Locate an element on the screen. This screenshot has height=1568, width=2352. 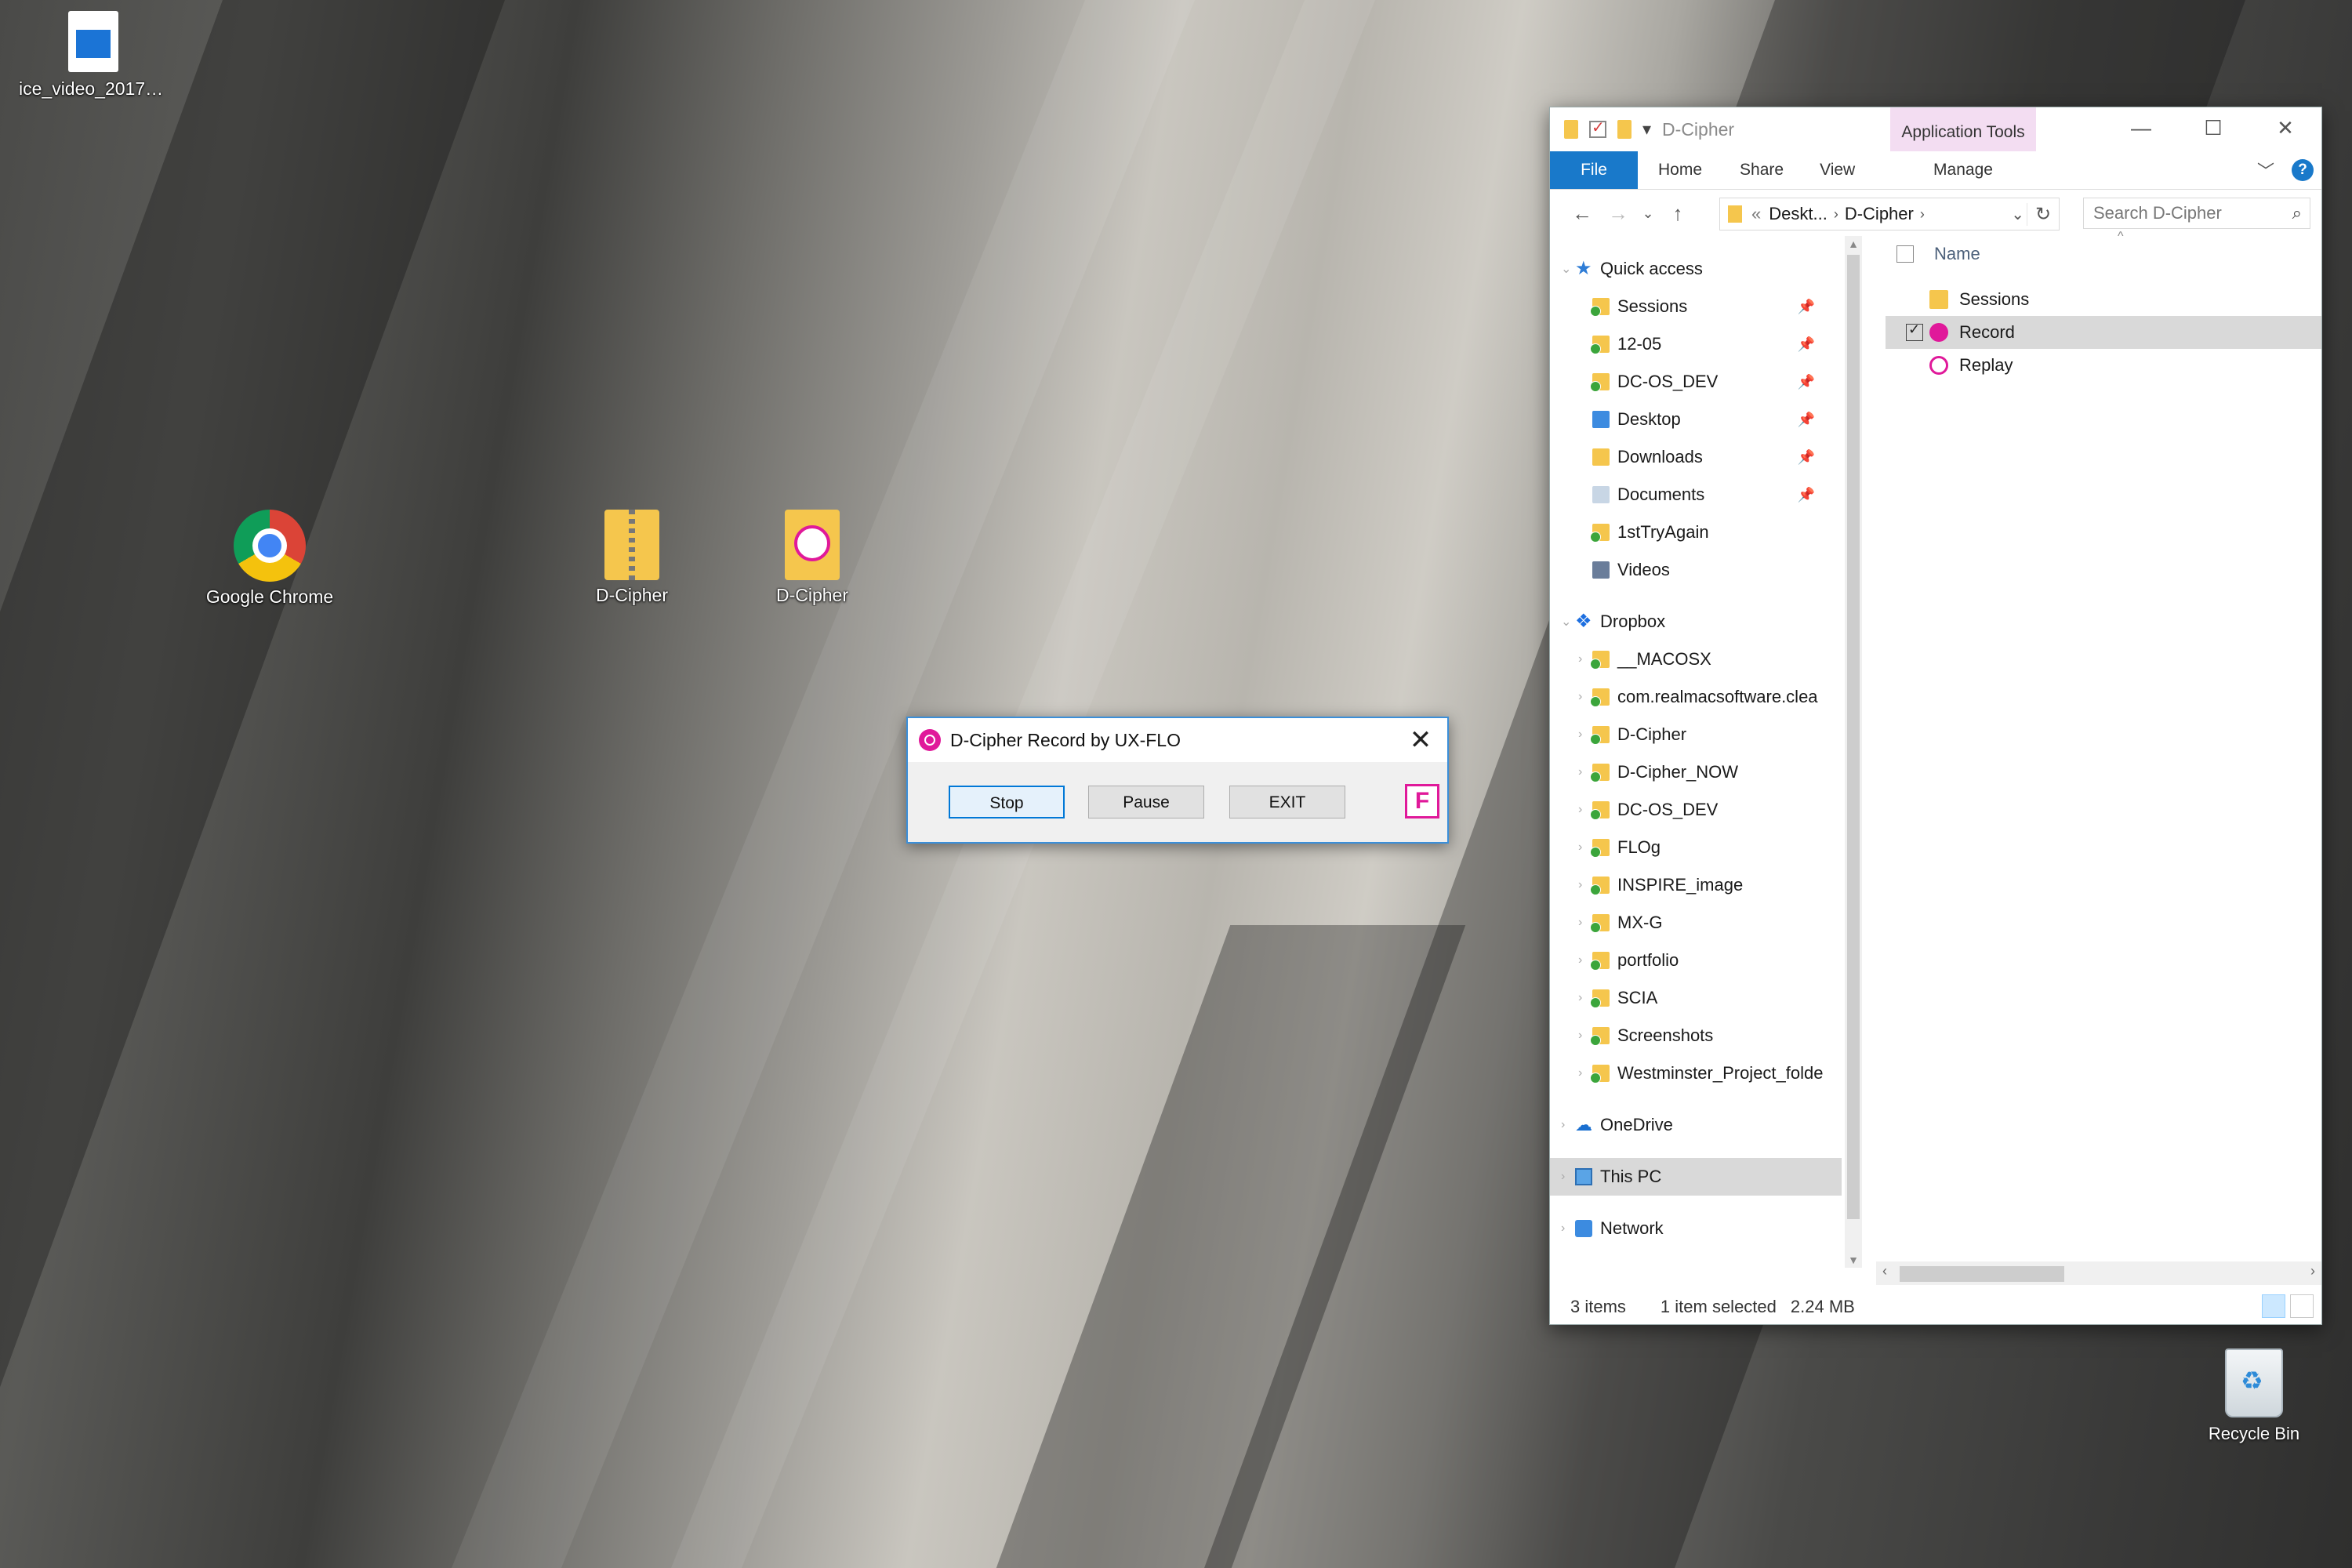
scroll-down-icon: ▼ is located at coordinates (1853, 1260).